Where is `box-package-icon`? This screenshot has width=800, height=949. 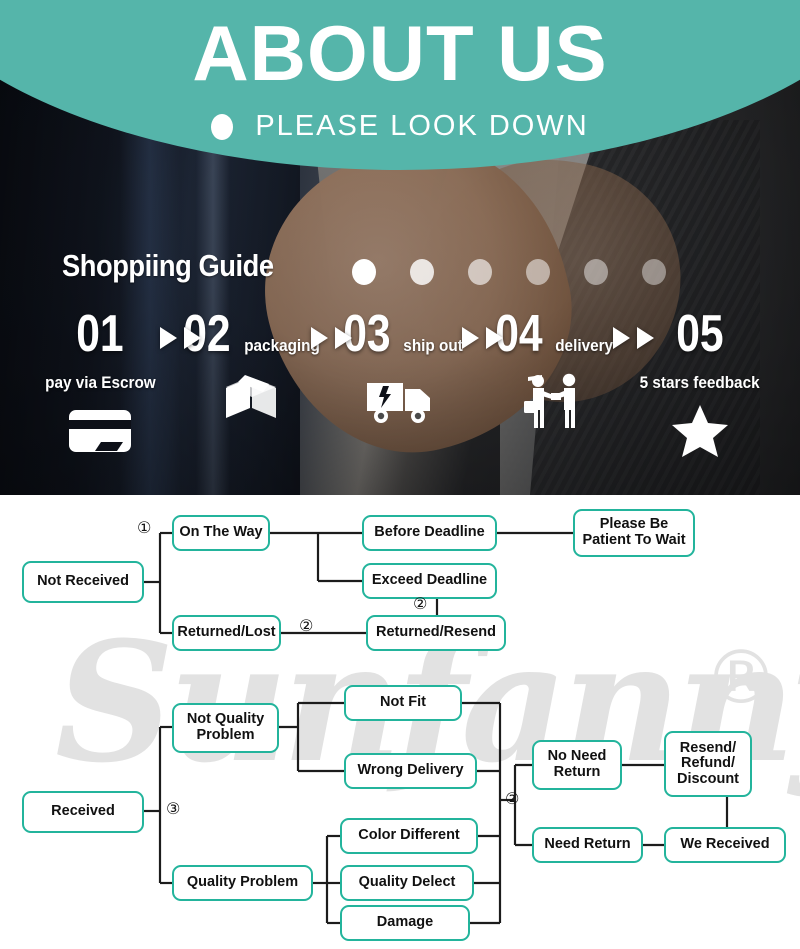
box-package-icon is located at coordinates (251, 401).